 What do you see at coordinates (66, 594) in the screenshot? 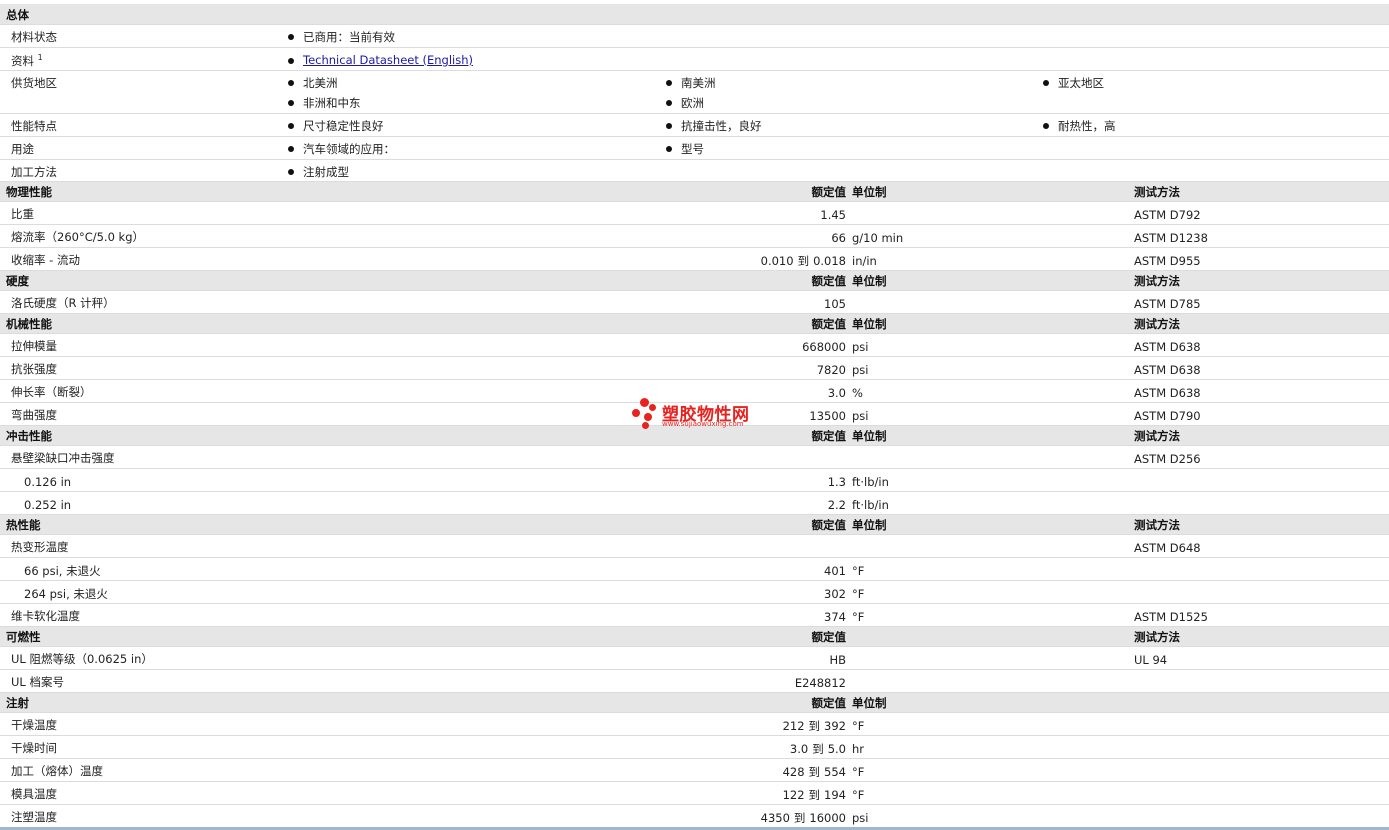
I see `row-sublabel: 264 psi, 未退火` at bounding box center [66, 594].